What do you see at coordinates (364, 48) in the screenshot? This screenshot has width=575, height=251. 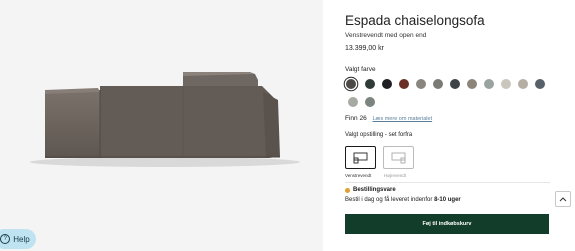 I see `product-price: 13.399,00 kr` at bounding box center [364, 48].